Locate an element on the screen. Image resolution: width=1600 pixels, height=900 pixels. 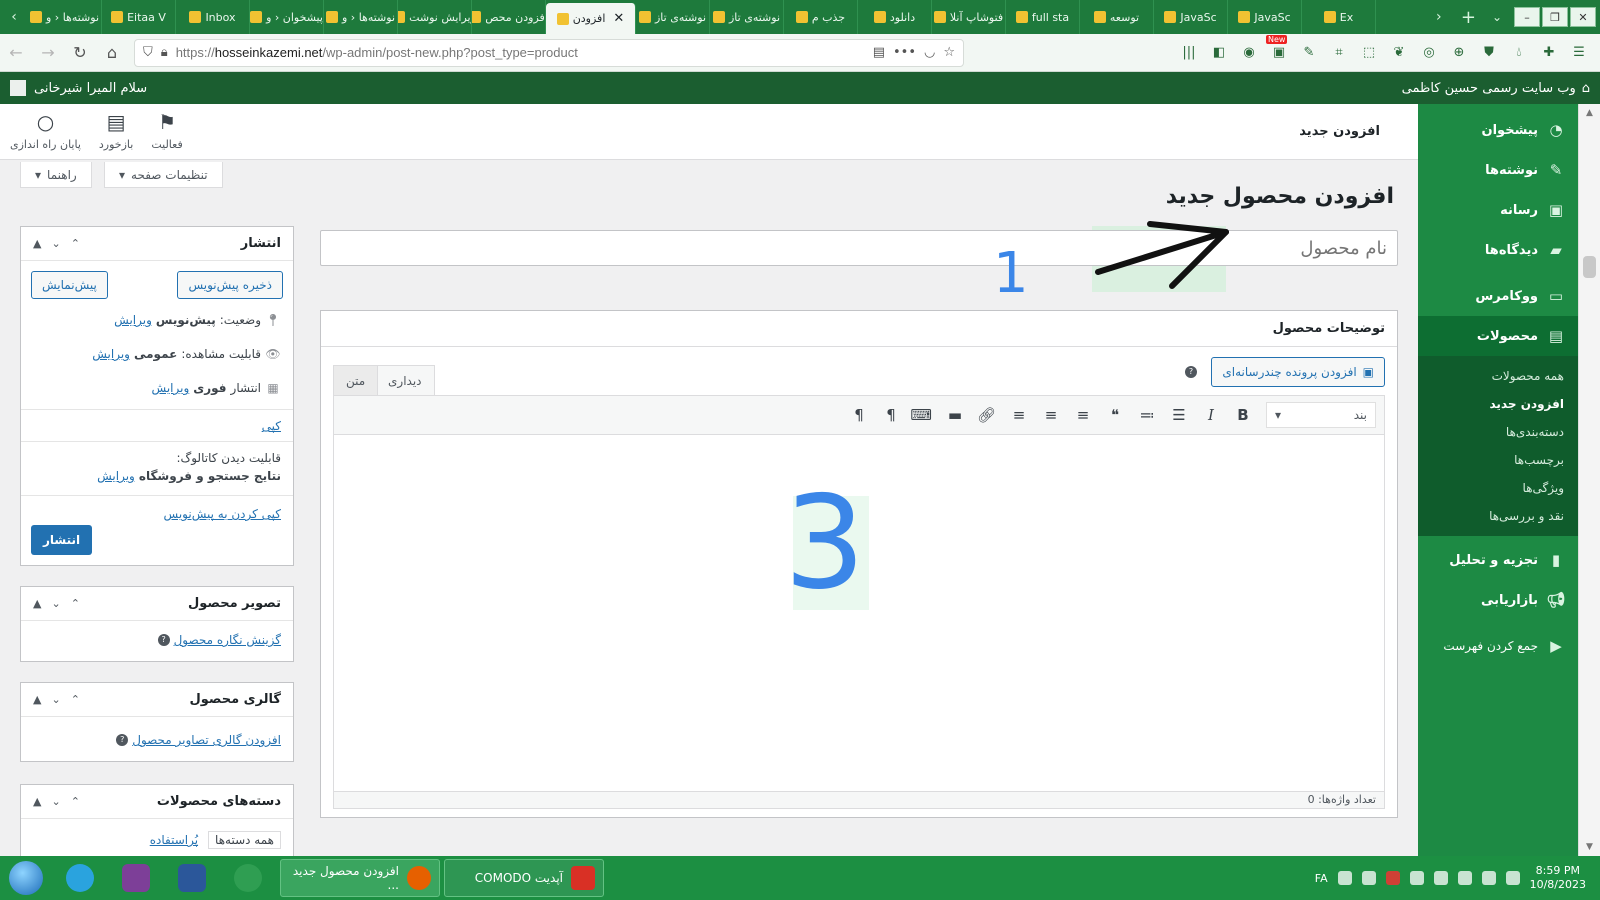
set-product-image-link: گزینش نگاره محصول is located at coordinates (227, 640).